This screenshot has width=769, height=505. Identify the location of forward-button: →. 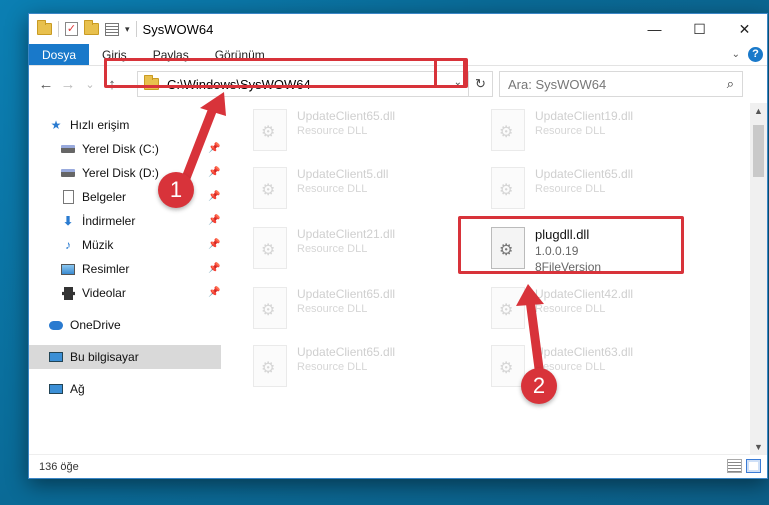
(68, 84).